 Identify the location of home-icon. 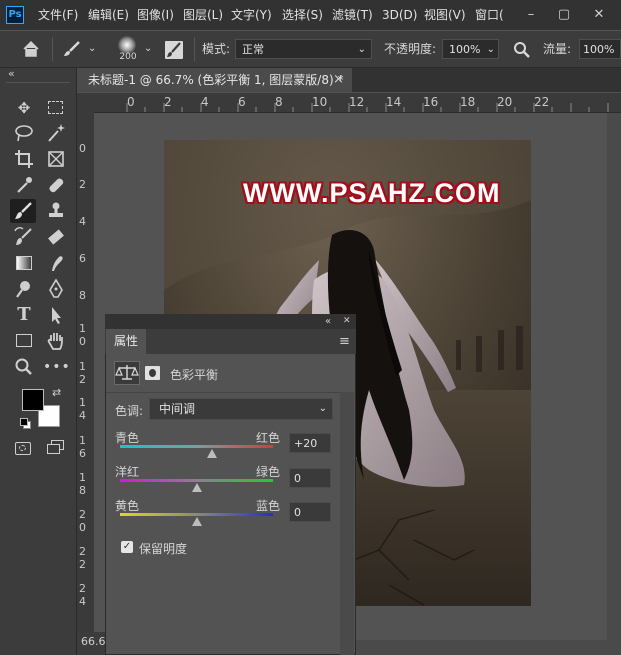
(31, 49).